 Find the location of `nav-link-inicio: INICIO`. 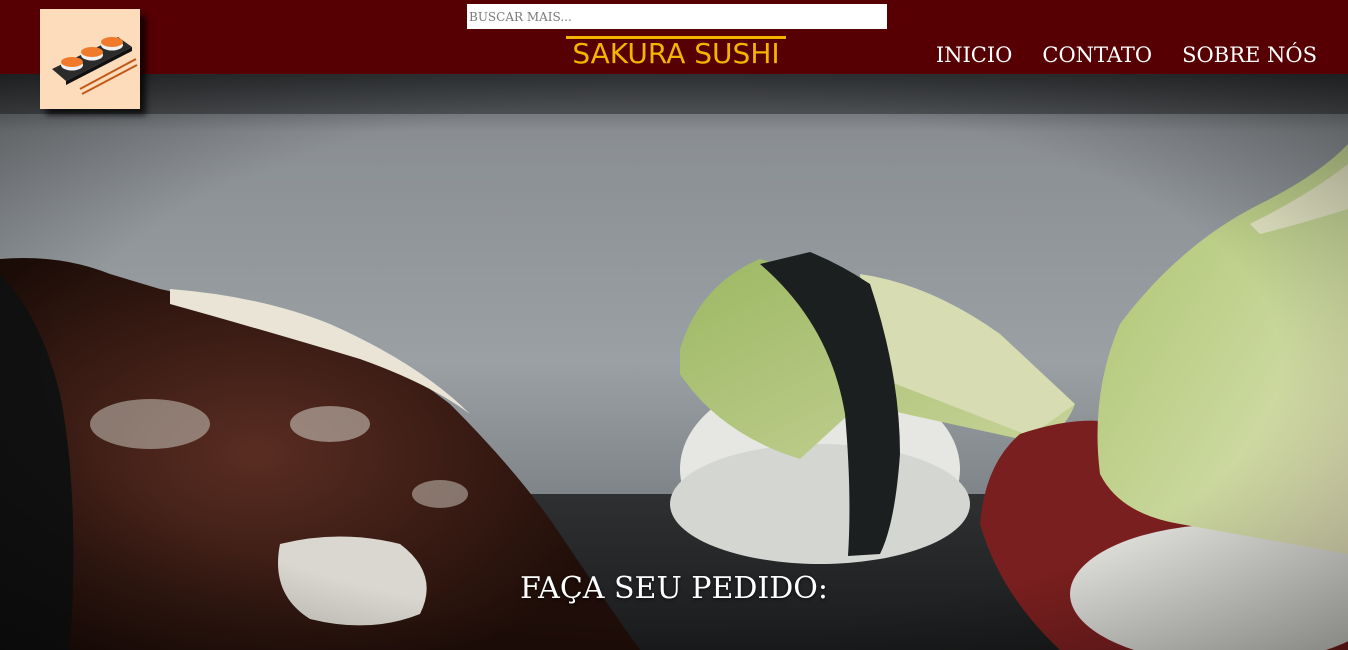

nav-link-inicio: INICIO is located at coordinates (974, 55).